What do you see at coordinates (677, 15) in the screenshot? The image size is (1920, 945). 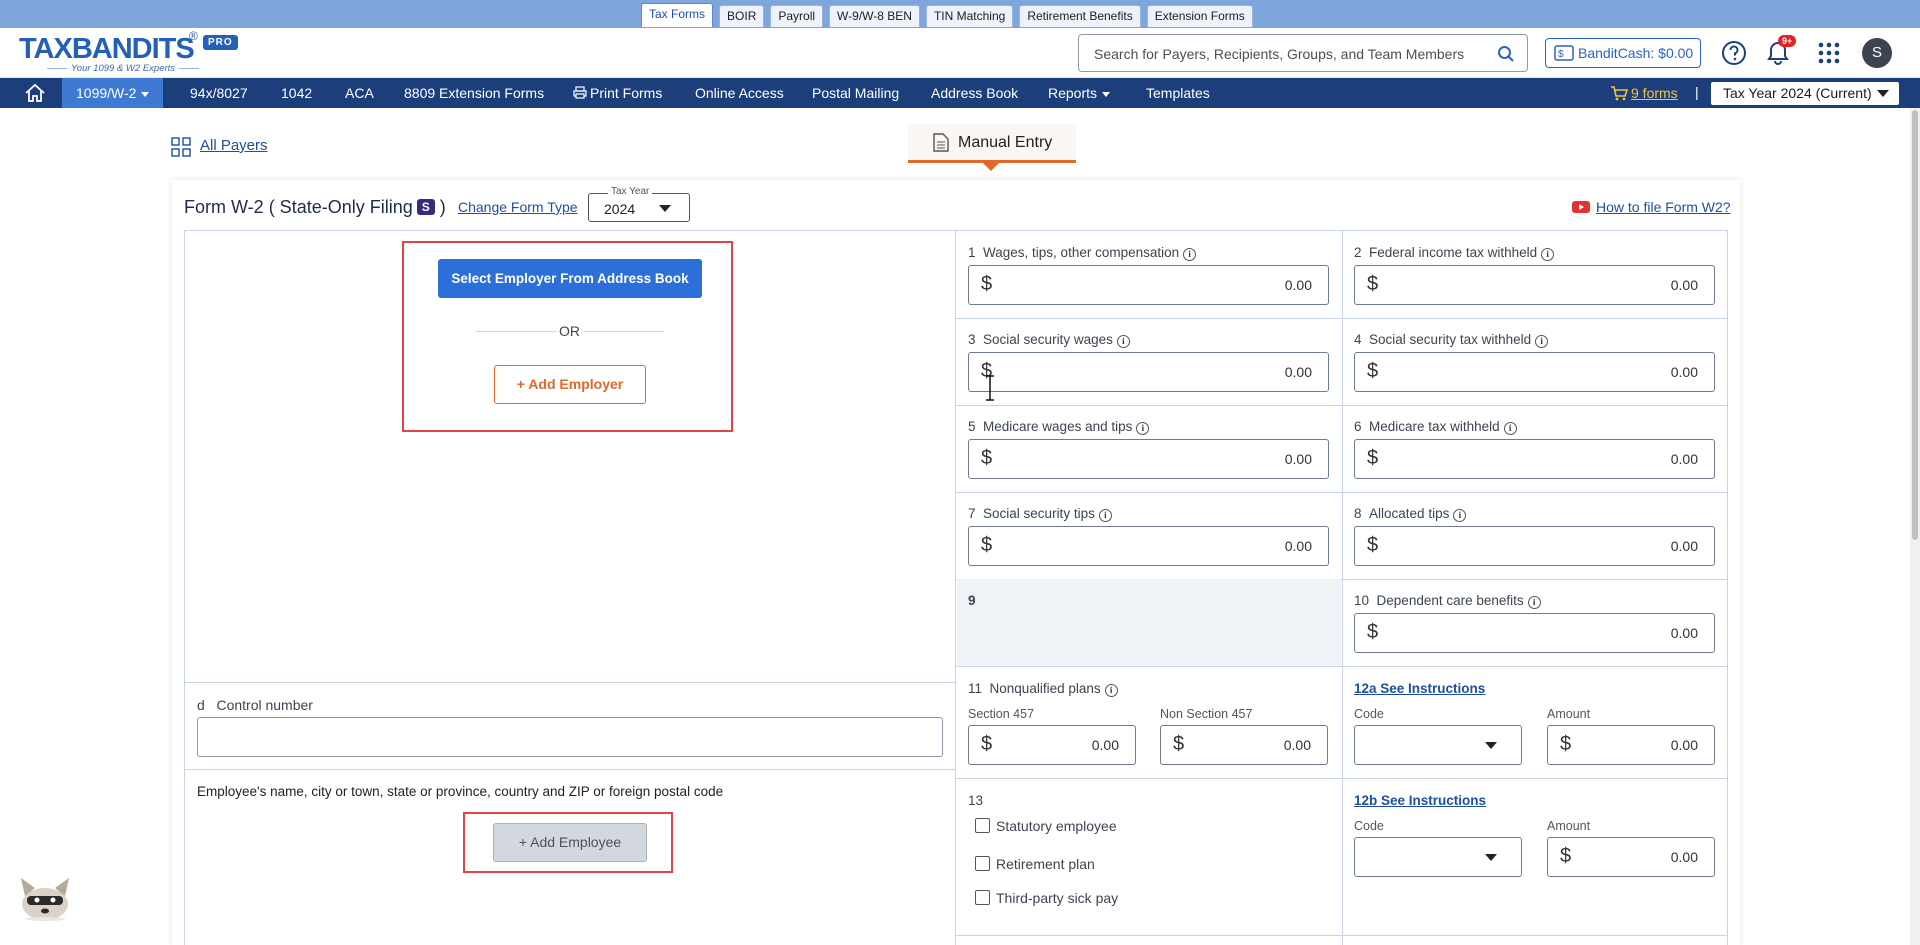 I see `product-tab-tax-forms: Tax Forms` at bounding box center [677, 15].